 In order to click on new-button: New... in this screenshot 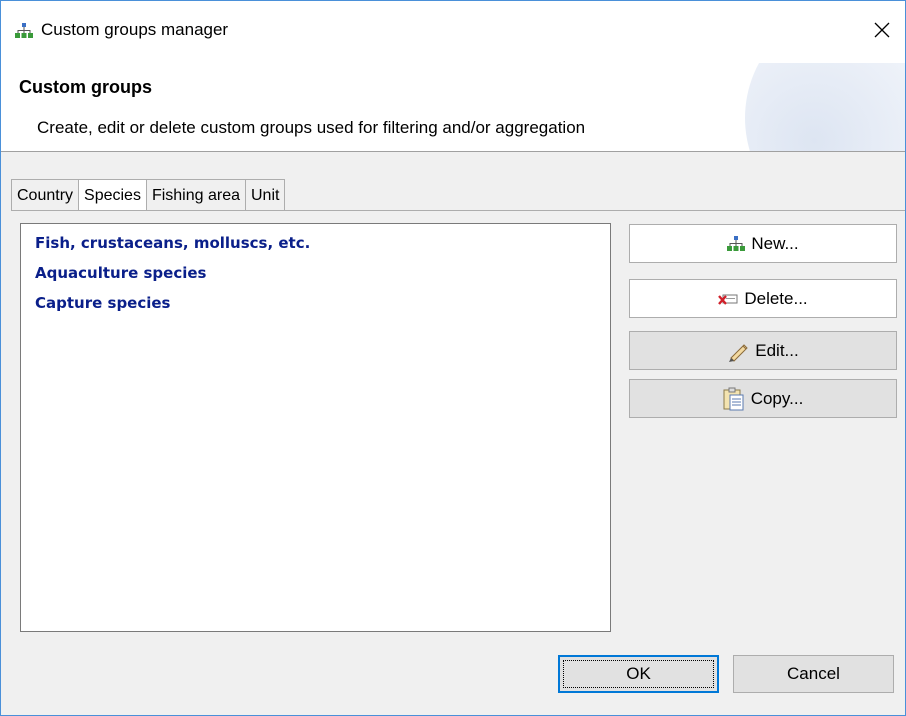, I will do `click(763, 243)`.